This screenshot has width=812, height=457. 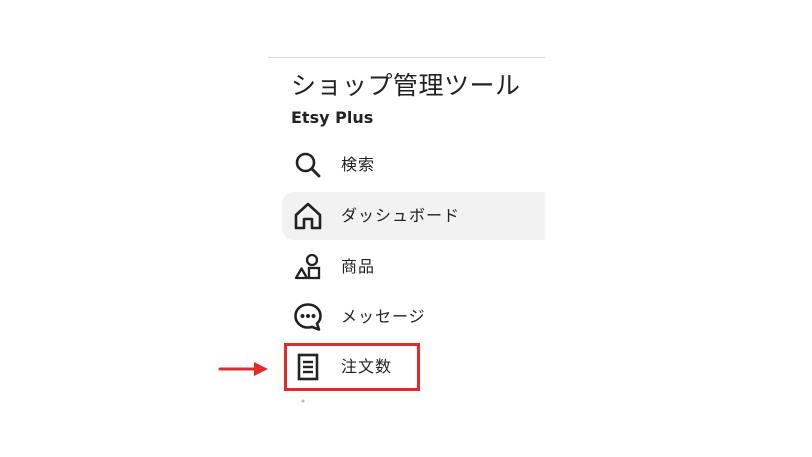 What do you see at coordinates (401, 215) in the screenshot?
I see `sidebar-item-label: ダッシュボード` at bounding box center [401, 215].